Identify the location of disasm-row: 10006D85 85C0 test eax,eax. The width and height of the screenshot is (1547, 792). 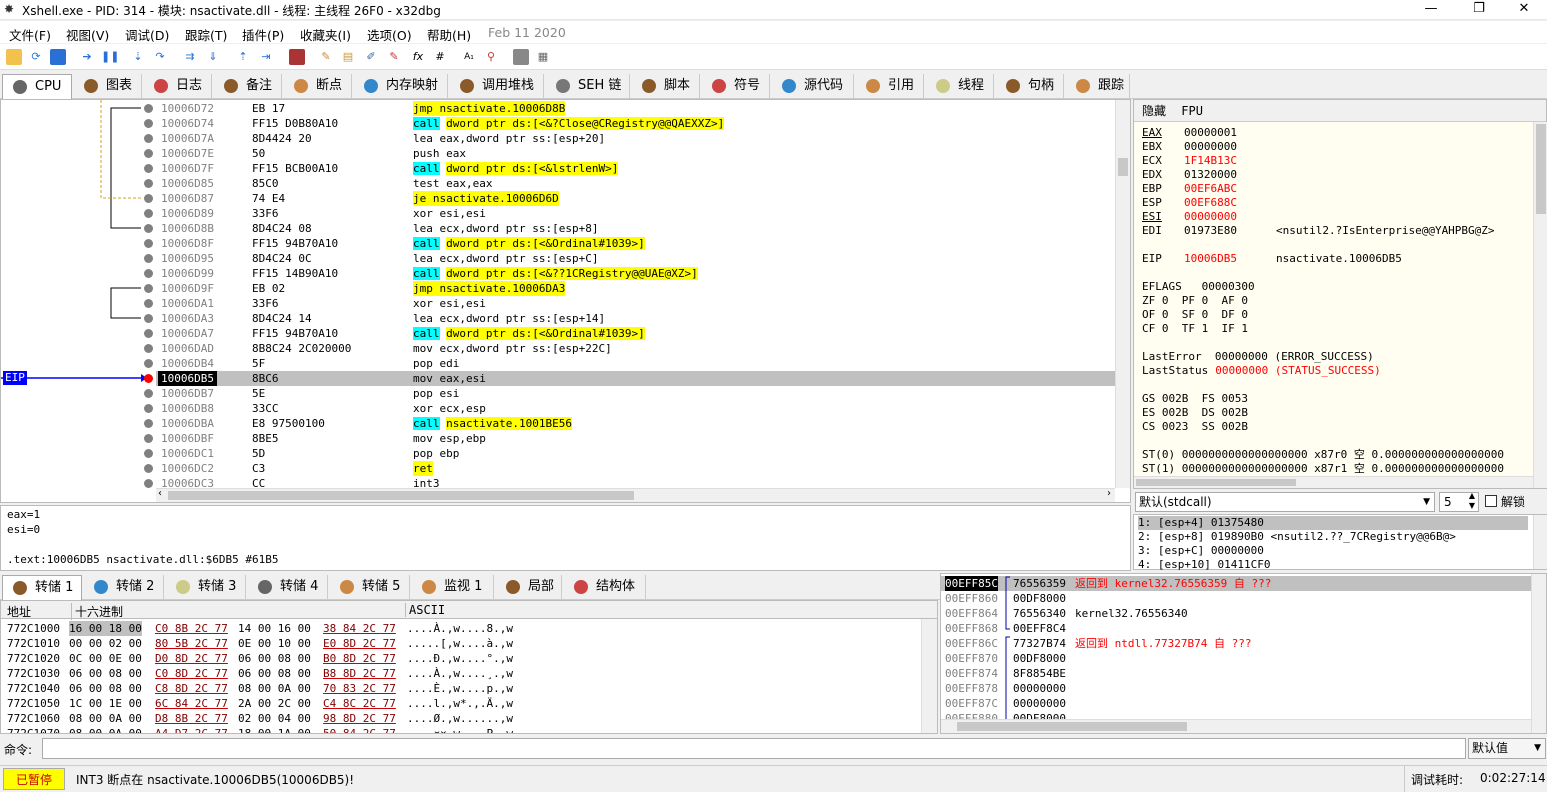
(636, 183).